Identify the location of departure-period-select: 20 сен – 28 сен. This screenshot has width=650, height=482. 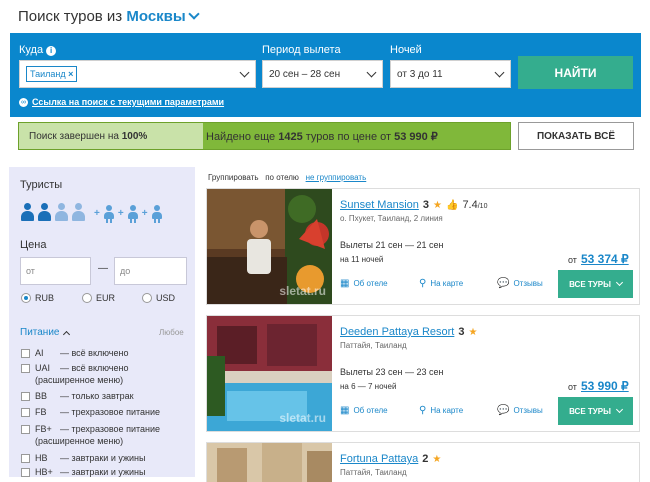
(322, 74).